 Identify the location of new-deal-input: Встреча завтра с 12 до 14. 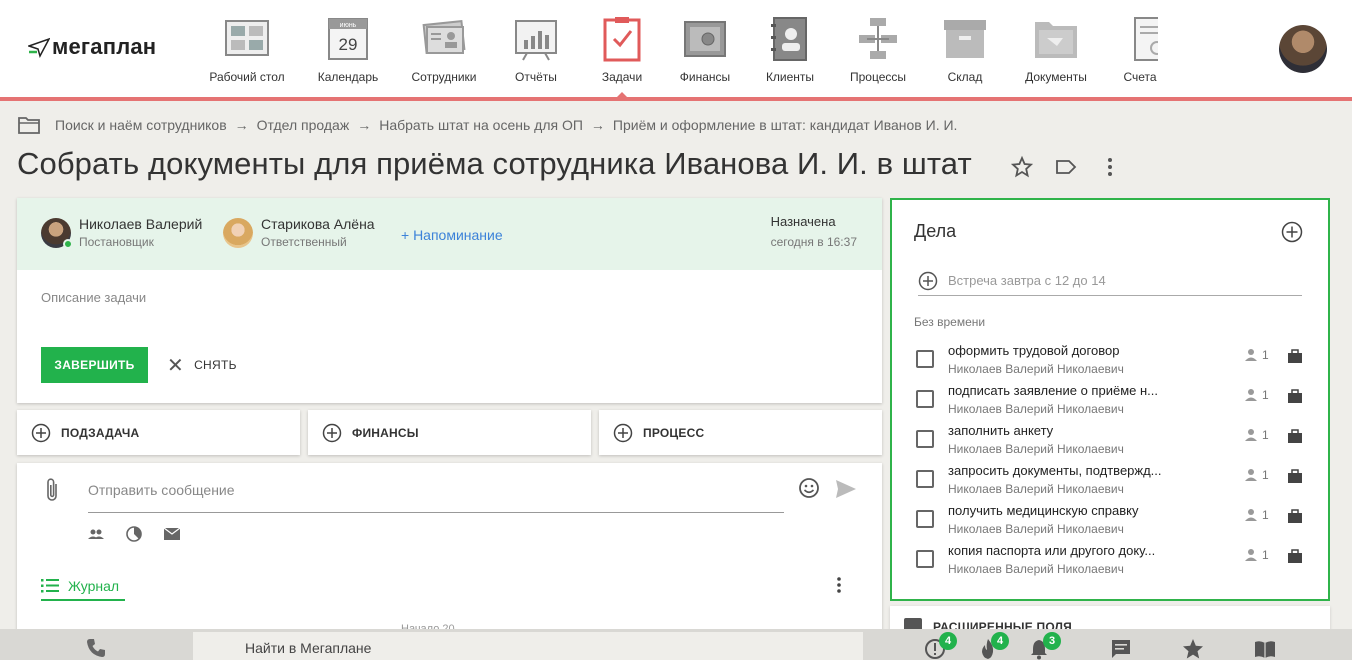
(1110, 281).